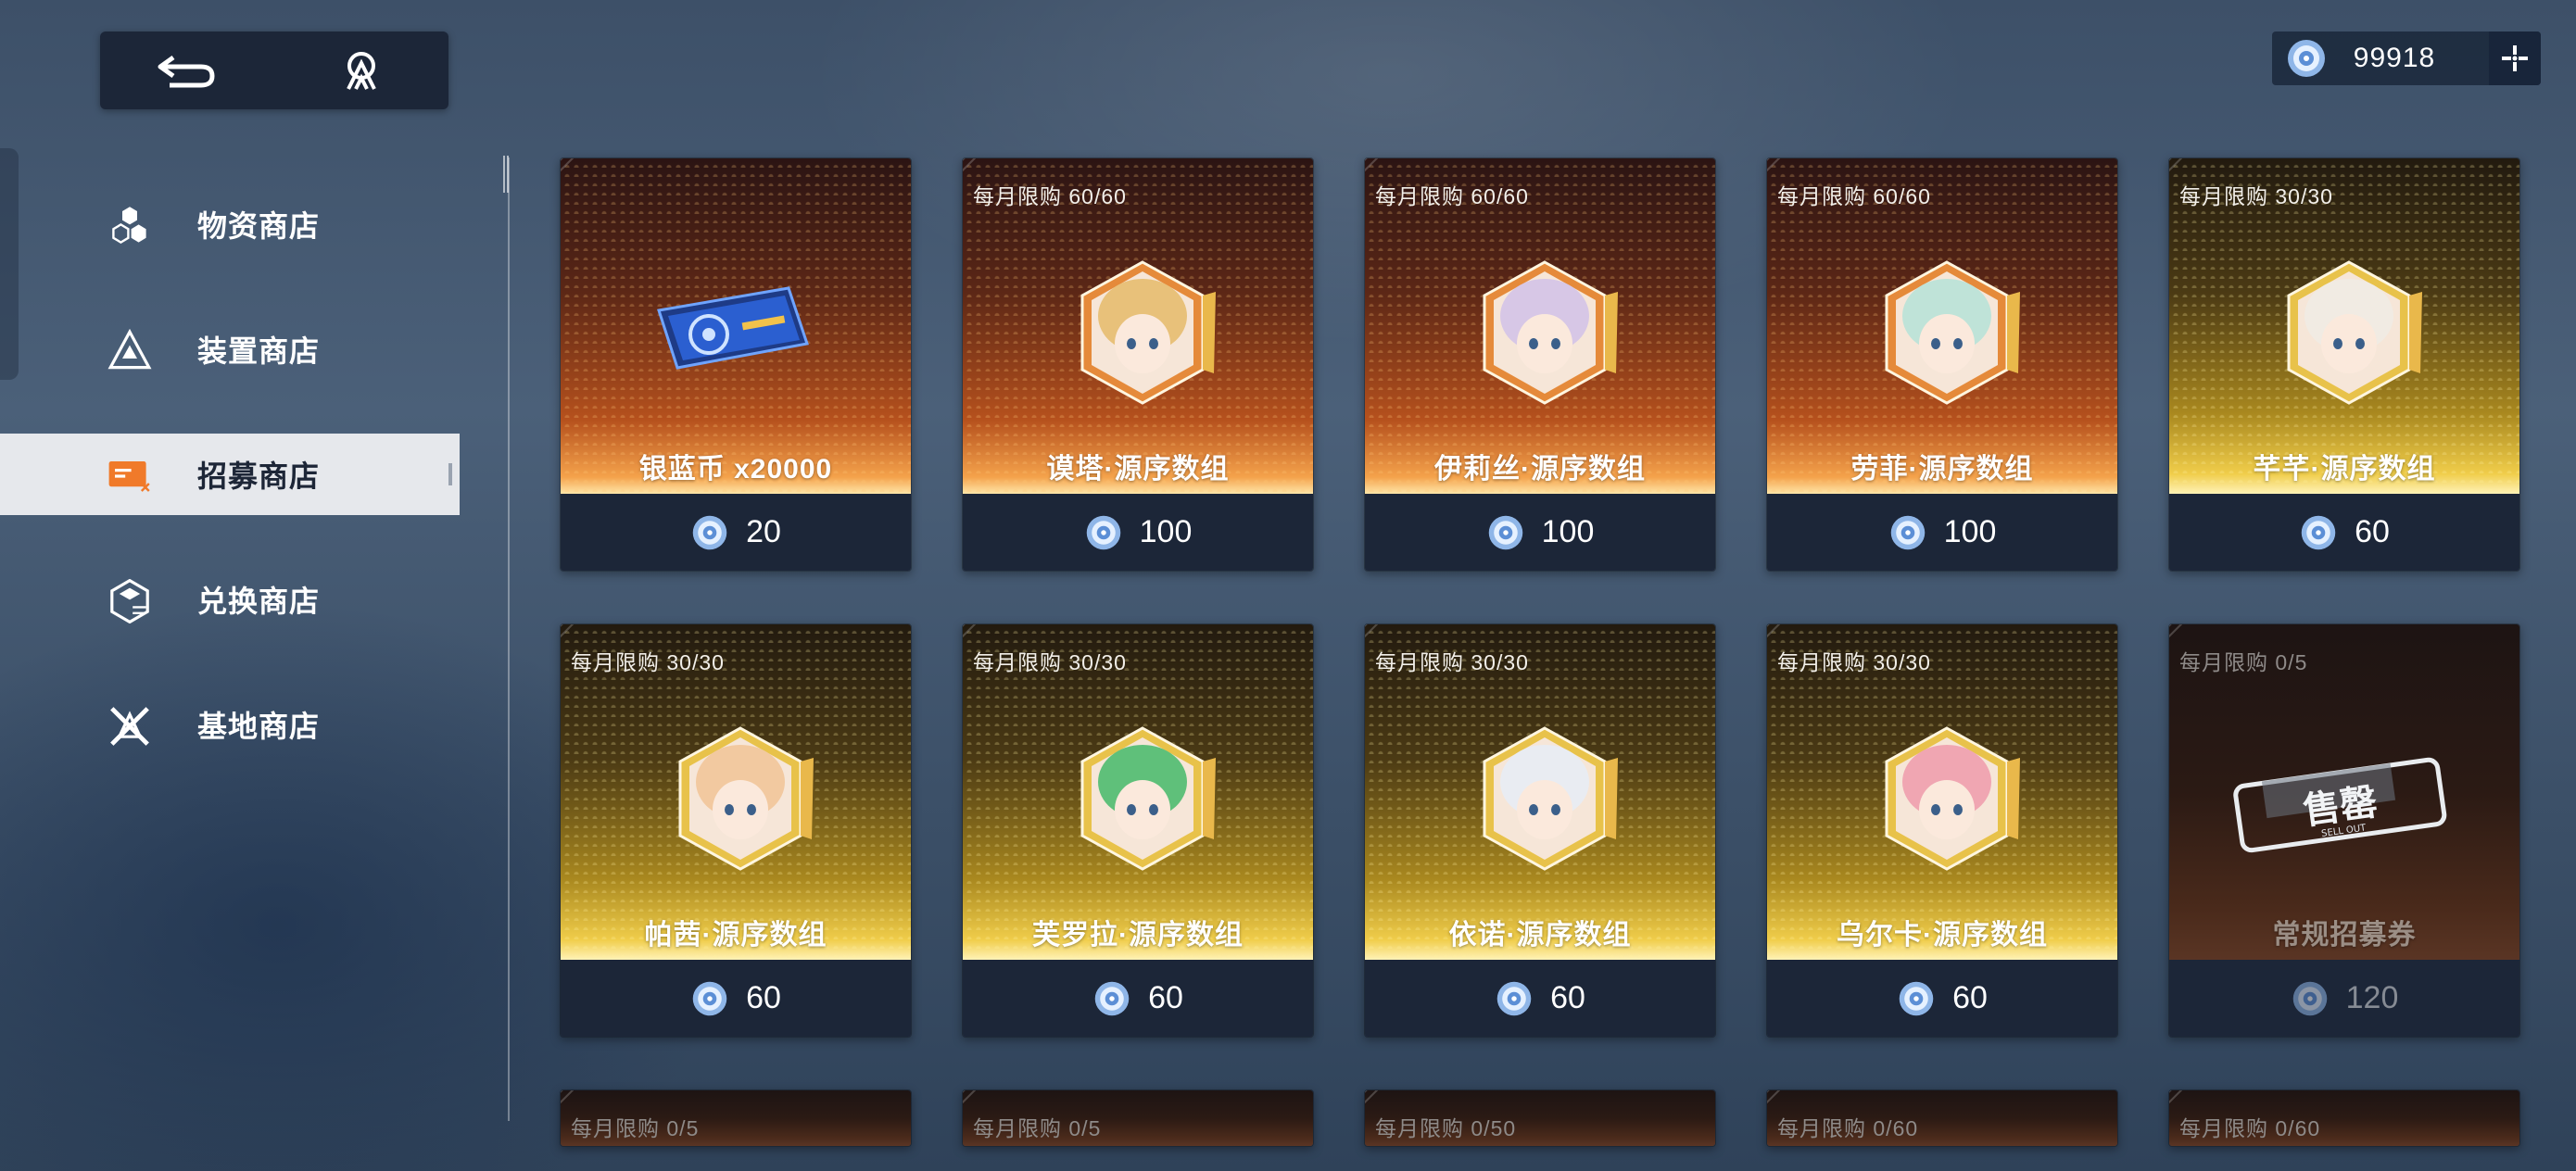 Image resolution: width=2576 pixels, height=1171 pixels. I want to click on menu-item-recruit: 招募商店, so click(230, 474).